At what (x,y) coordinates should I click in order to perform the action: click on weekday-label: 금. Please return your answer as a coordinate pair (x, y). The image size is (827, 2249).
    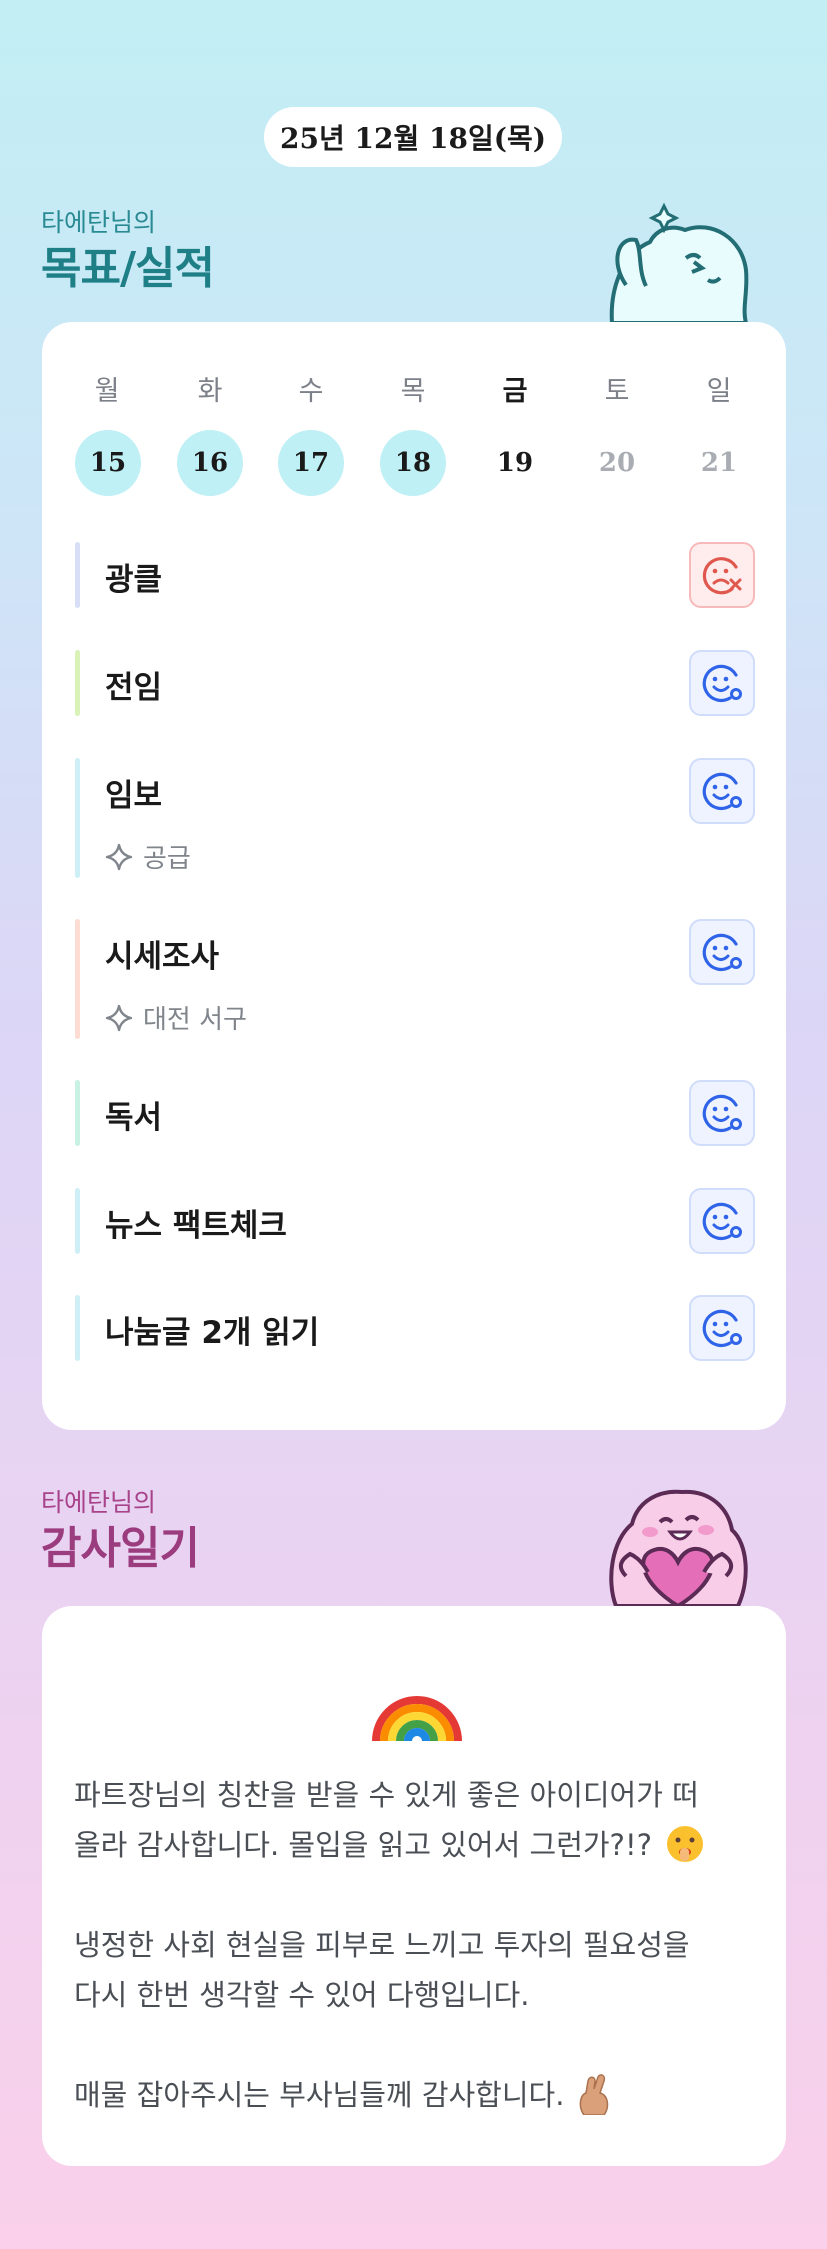
    Looking at the image, I should click on (515, 391).